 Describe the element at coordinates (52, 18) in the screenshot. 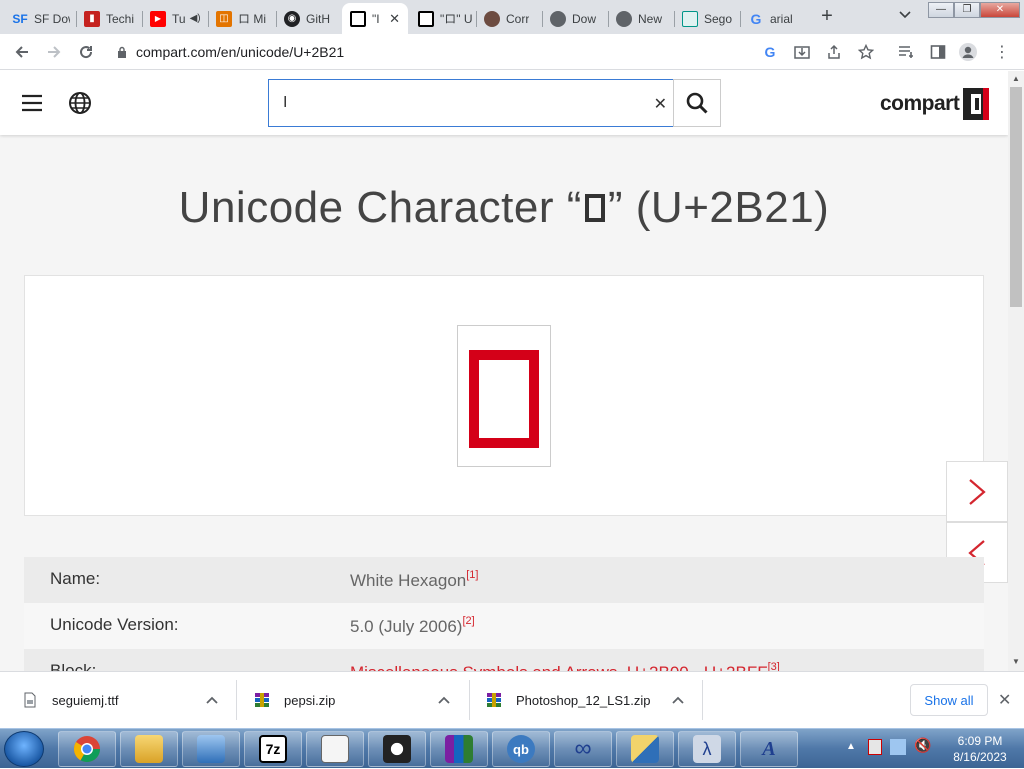

I see `tab-title: SF Dow` at that location.